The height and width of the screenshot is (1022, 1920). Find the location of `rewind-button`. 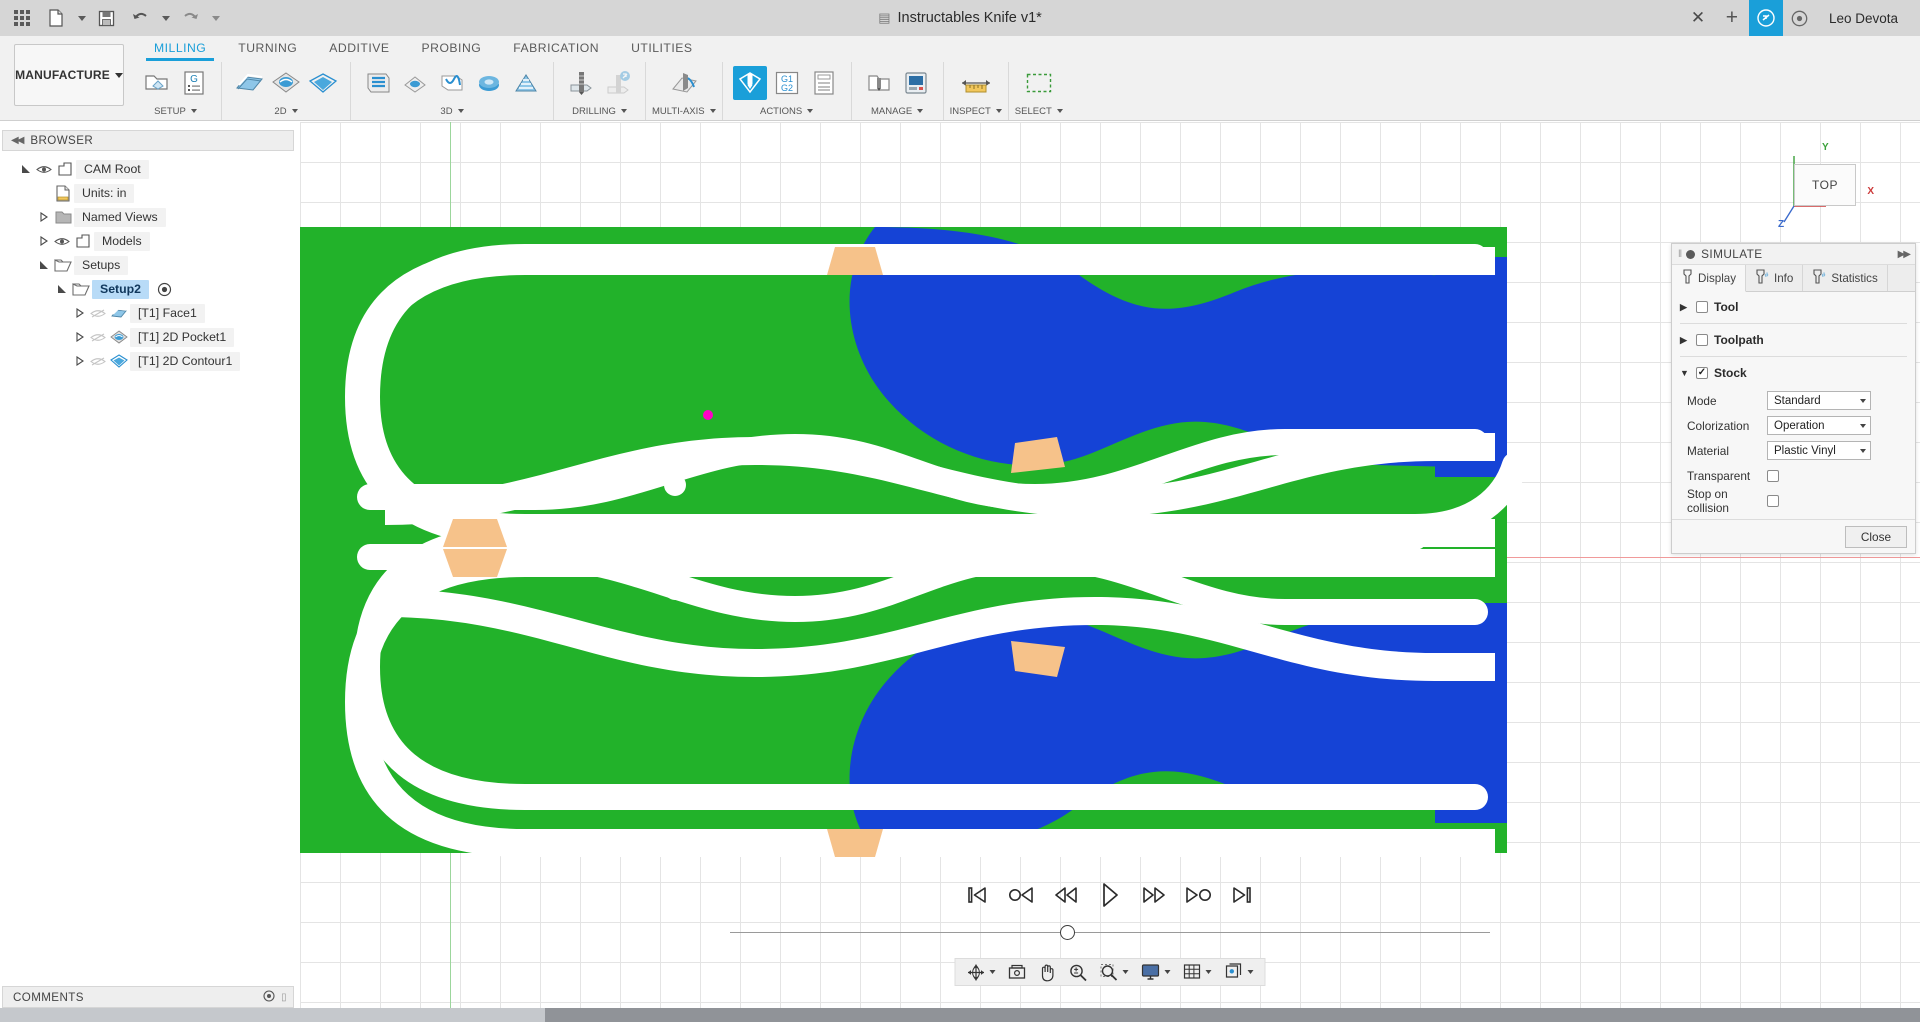

rewind-button is located at coordinates (1066, 895).